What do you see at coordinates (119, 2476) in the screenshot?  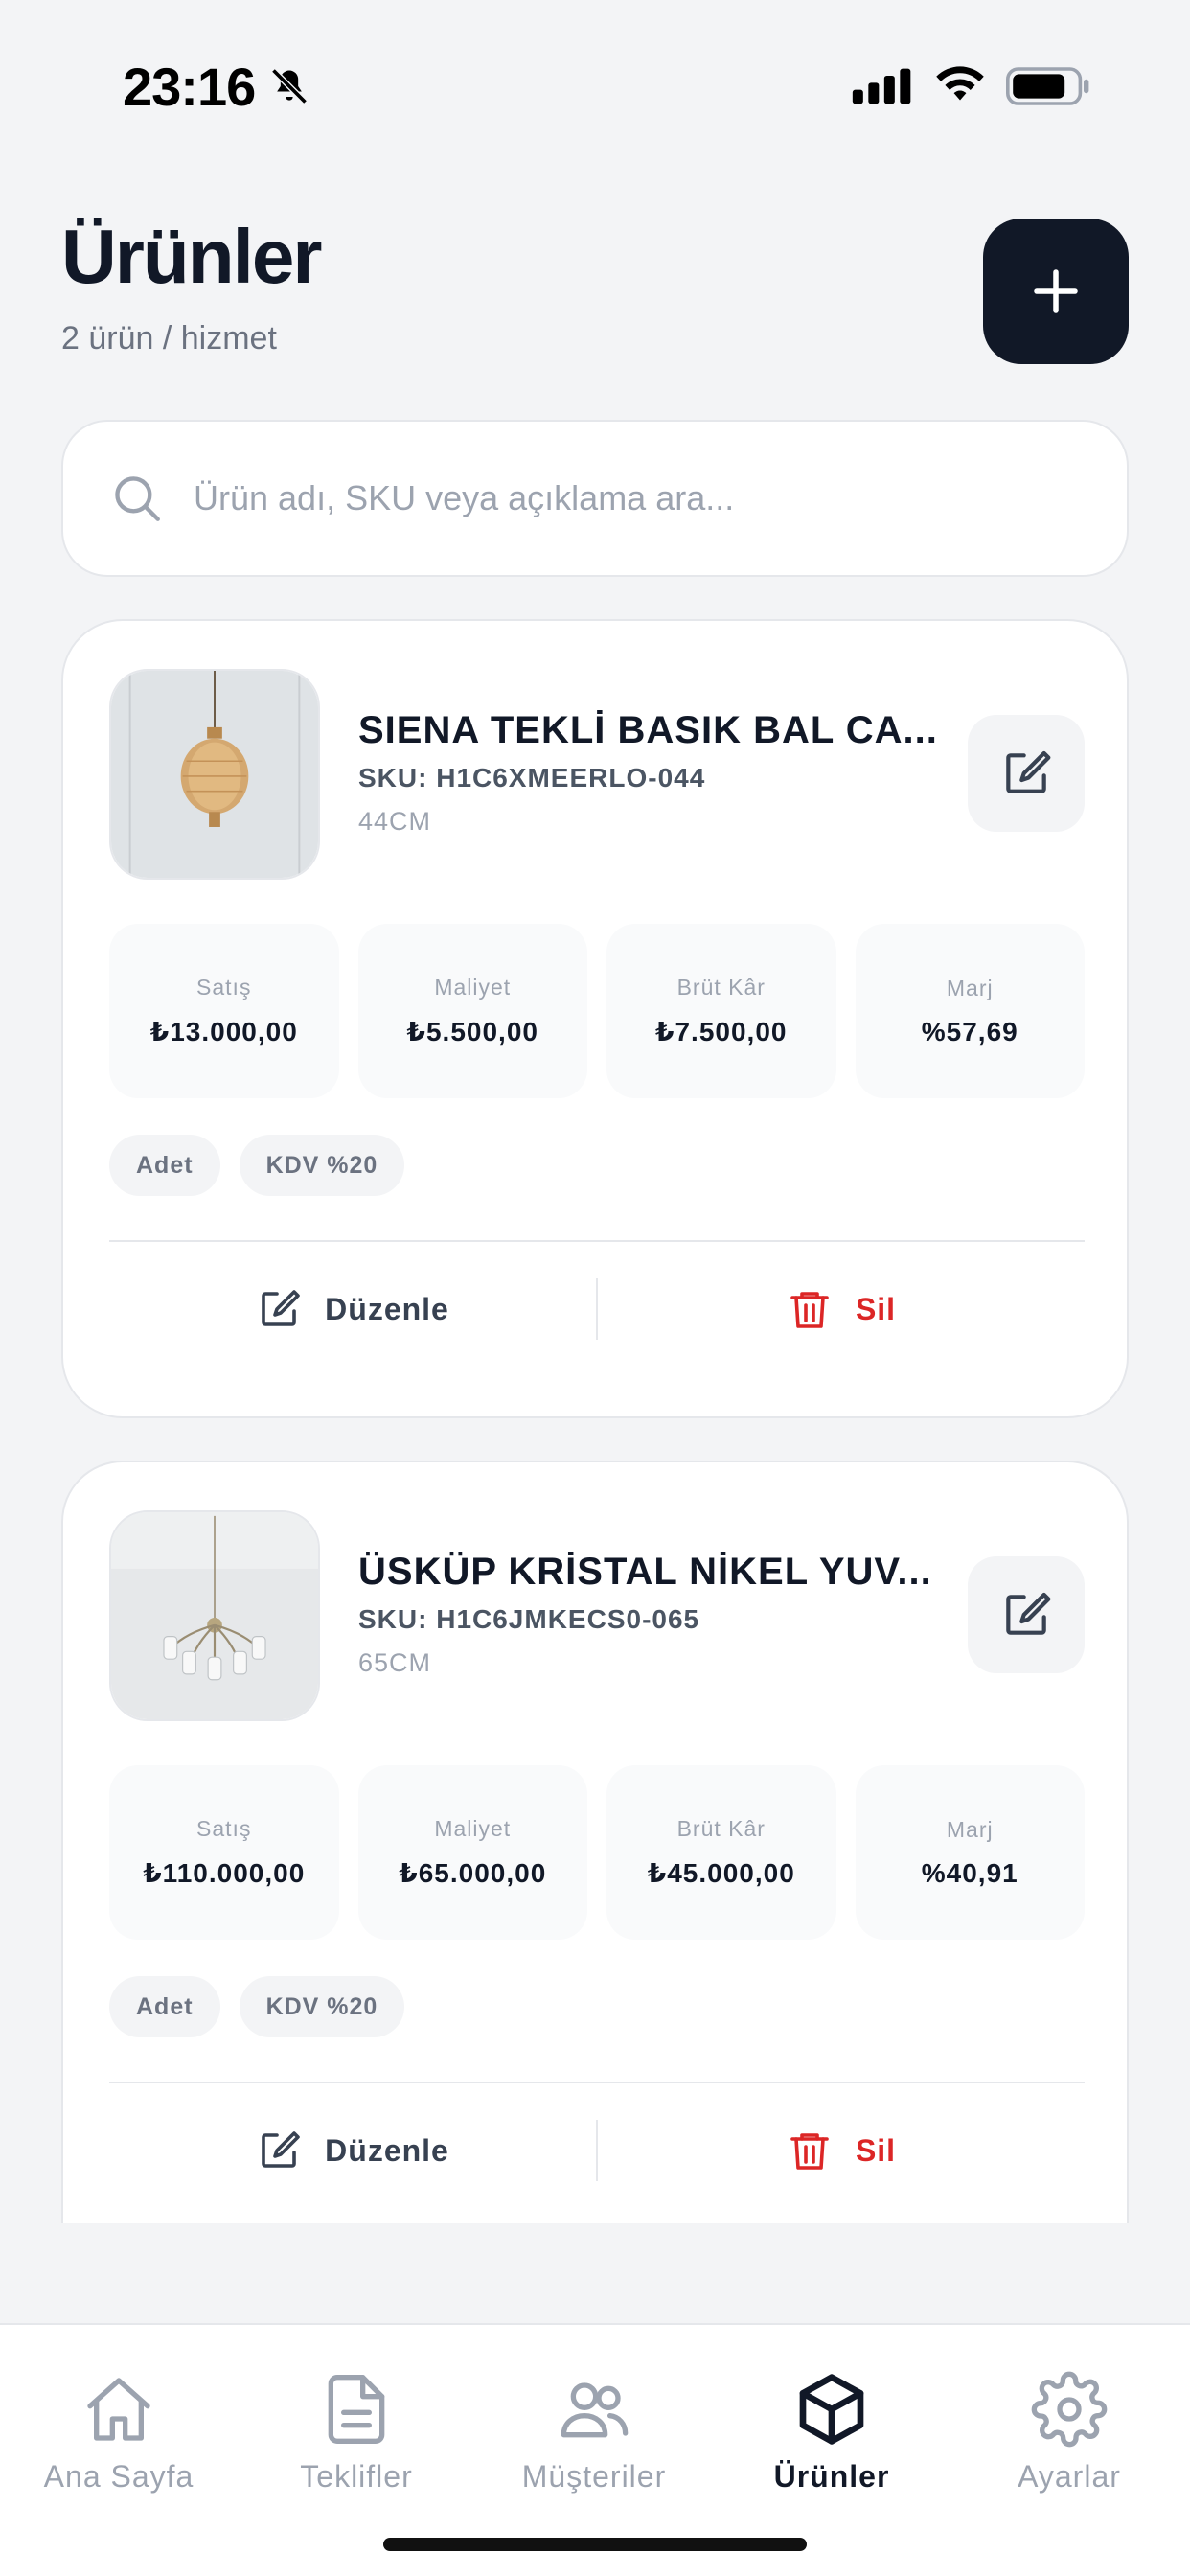 I see `tab-label: Ana Sayfa` at bounding box center [119, 2476].